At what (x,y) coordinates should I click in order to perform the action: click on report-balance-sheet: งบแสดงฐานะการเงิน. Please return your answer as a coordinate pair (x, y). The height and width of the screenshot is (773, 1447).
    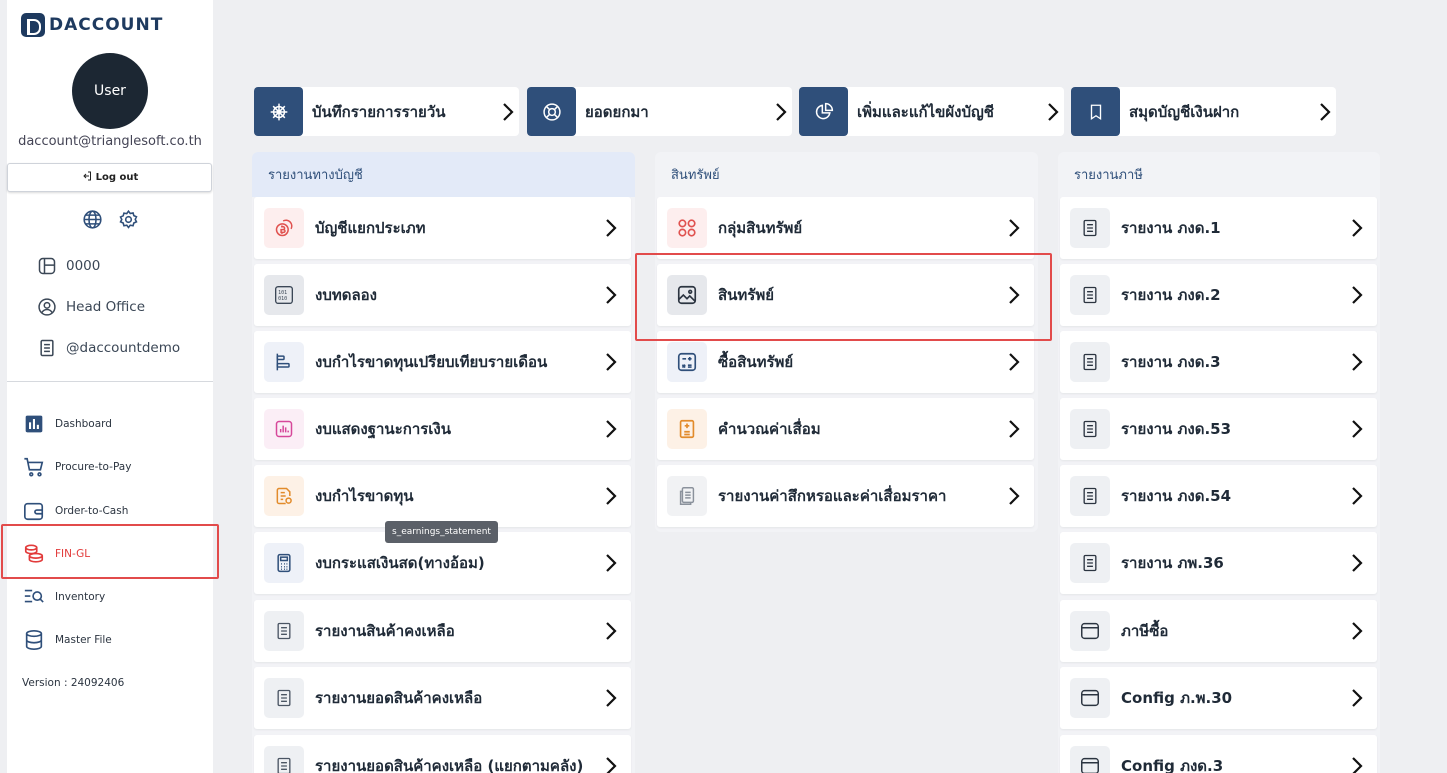
    Looking at the image, I should click on (442, 429).